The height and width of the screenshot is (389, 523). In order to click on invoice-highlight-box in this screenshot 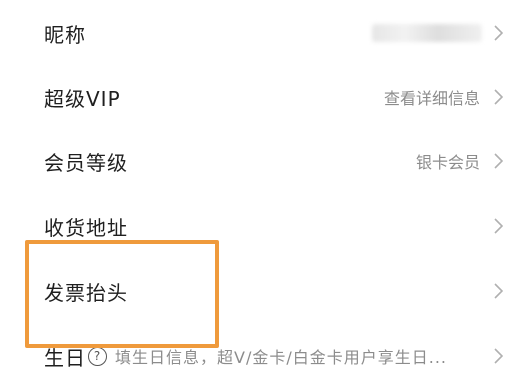, I will do `click(122, 294)`.